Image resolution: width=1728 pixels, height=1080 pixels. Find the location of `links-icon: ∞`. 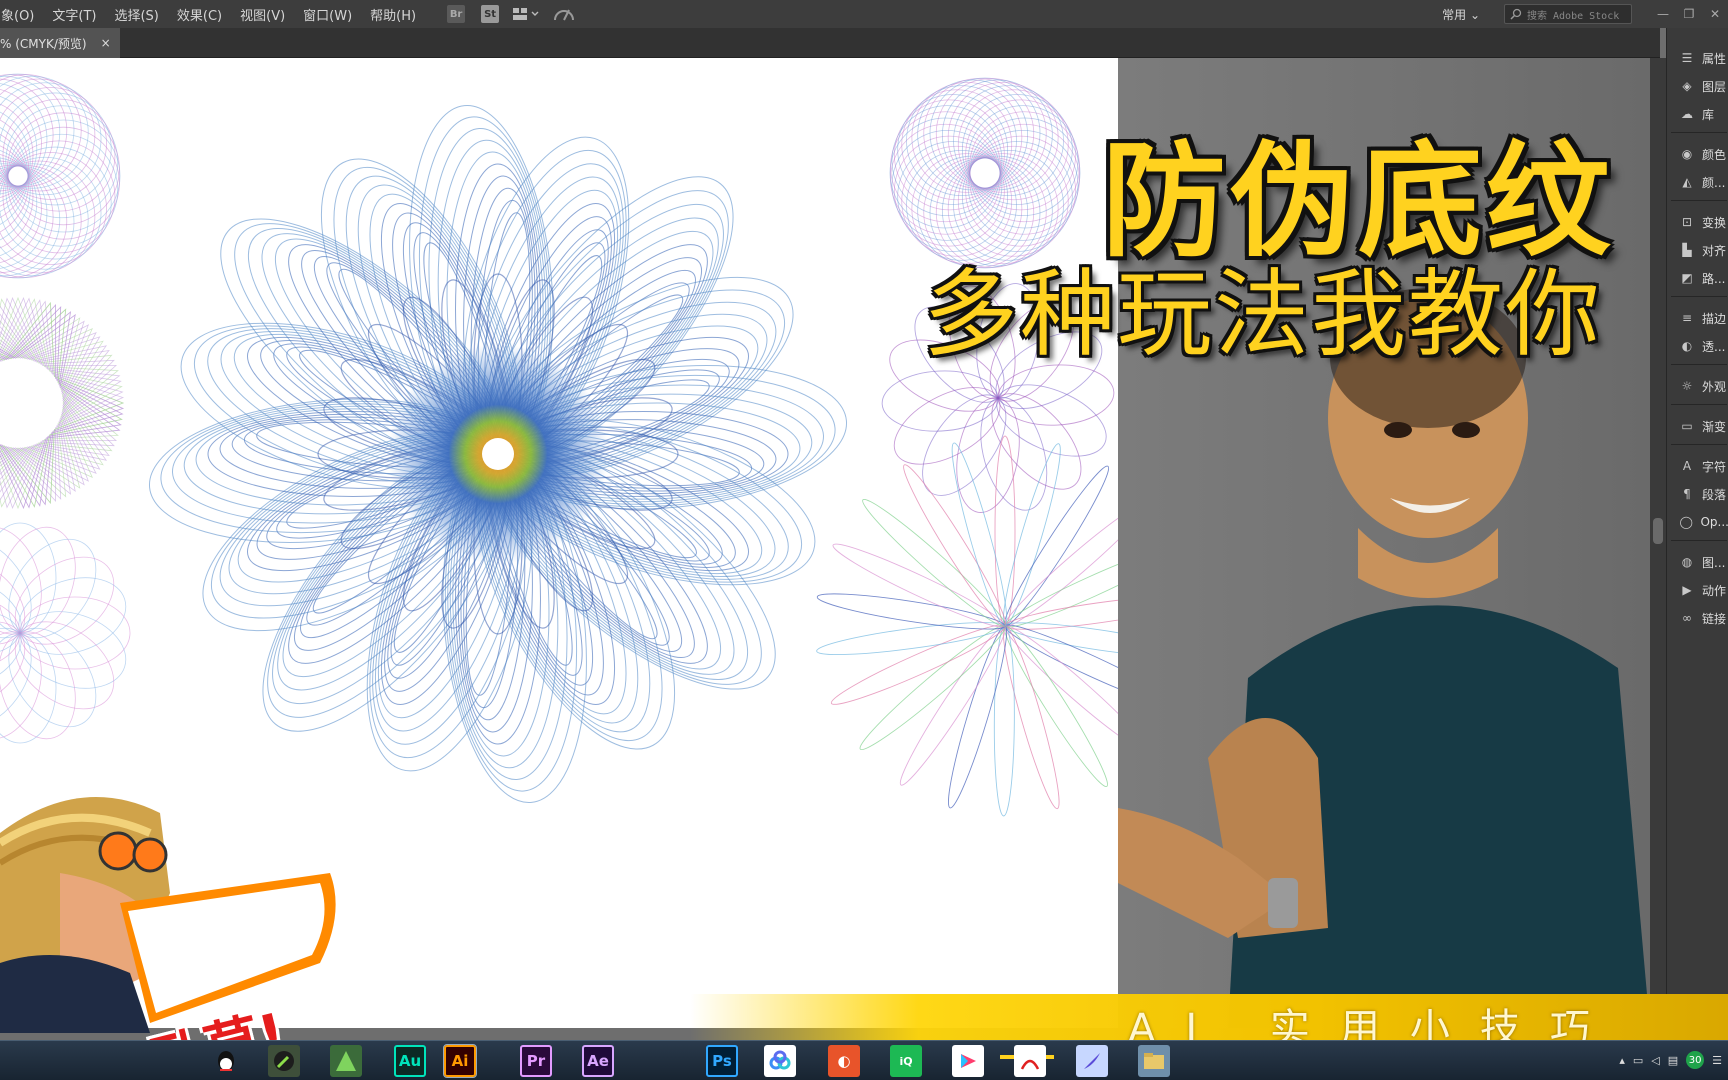

links-icon: ∞ is located at coordinates (1687, 618).